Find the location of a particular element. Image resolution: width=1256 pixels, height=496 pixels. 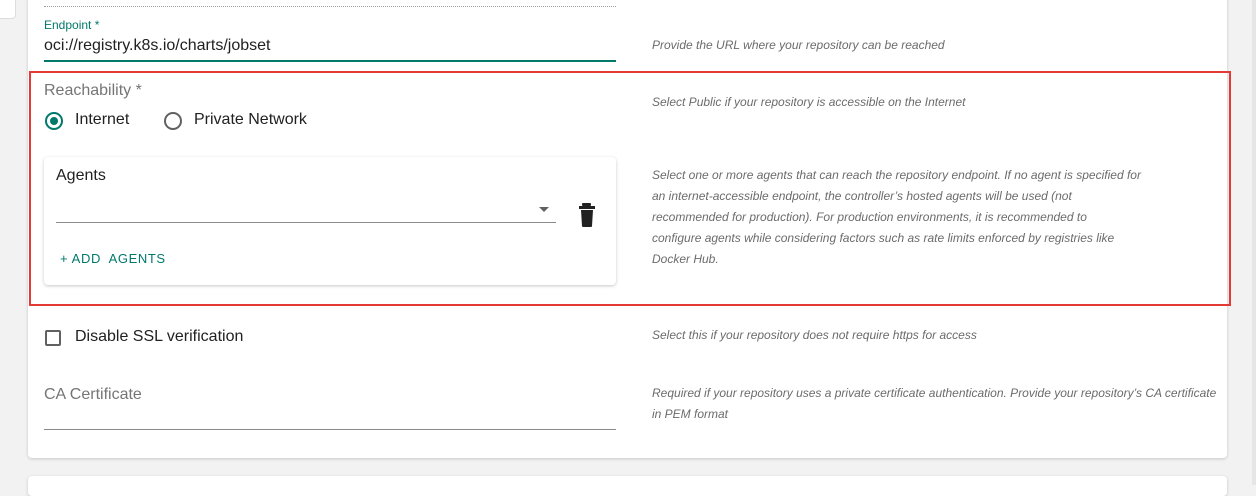

next-section-card is located at coordinates (627, 486).